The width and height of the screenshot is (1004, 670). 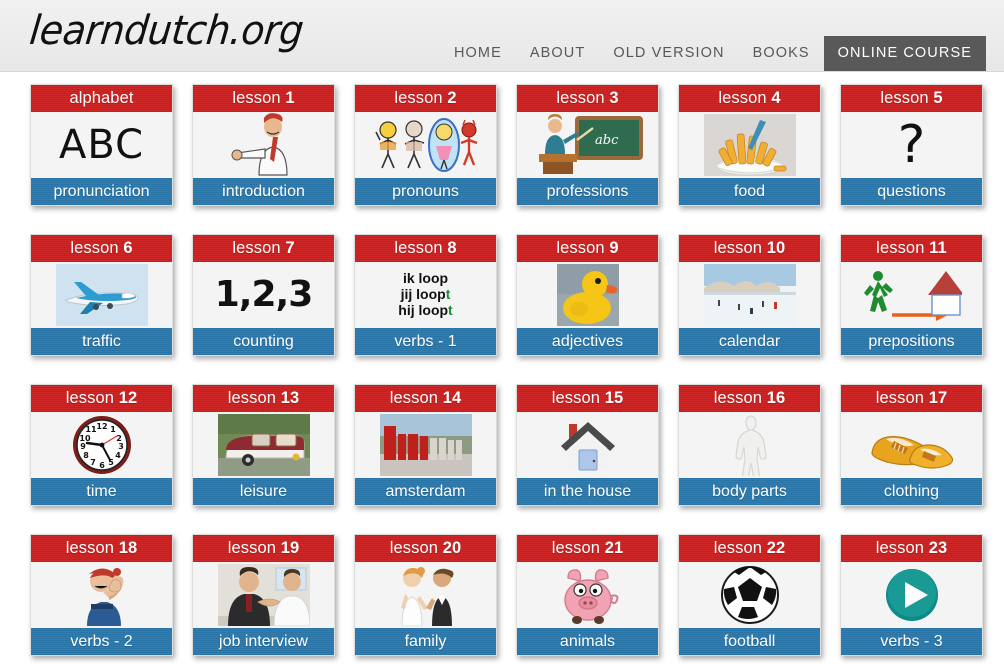 I want to click on card-artwork-play-button, so click(x=911, y=595).